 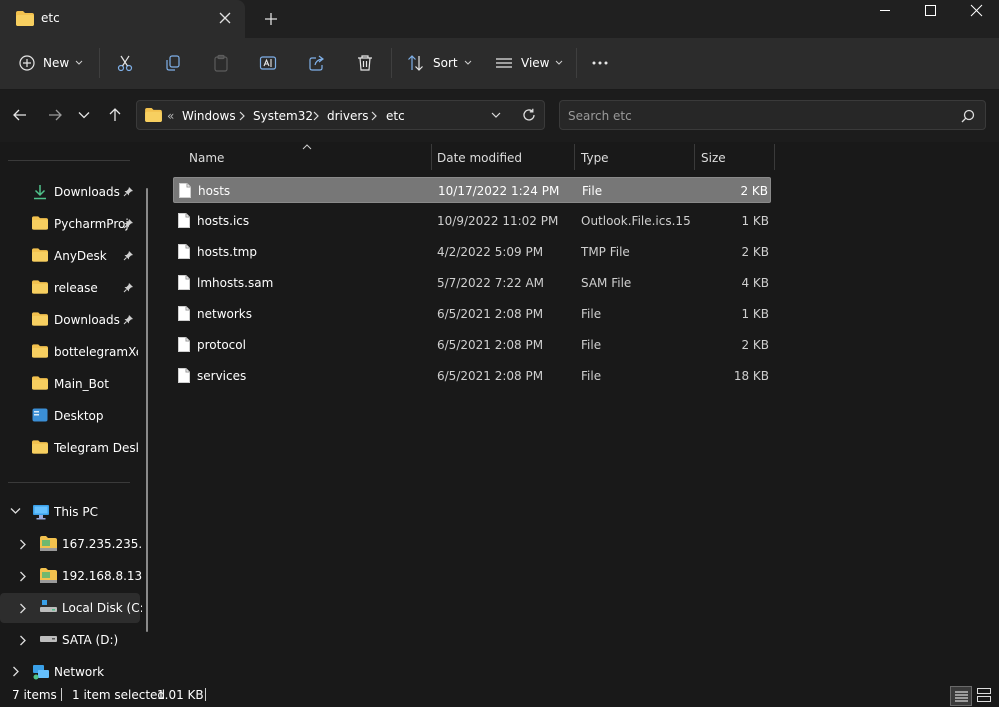 I want to click on search-box: Search etc, so click(x=772, y=115).